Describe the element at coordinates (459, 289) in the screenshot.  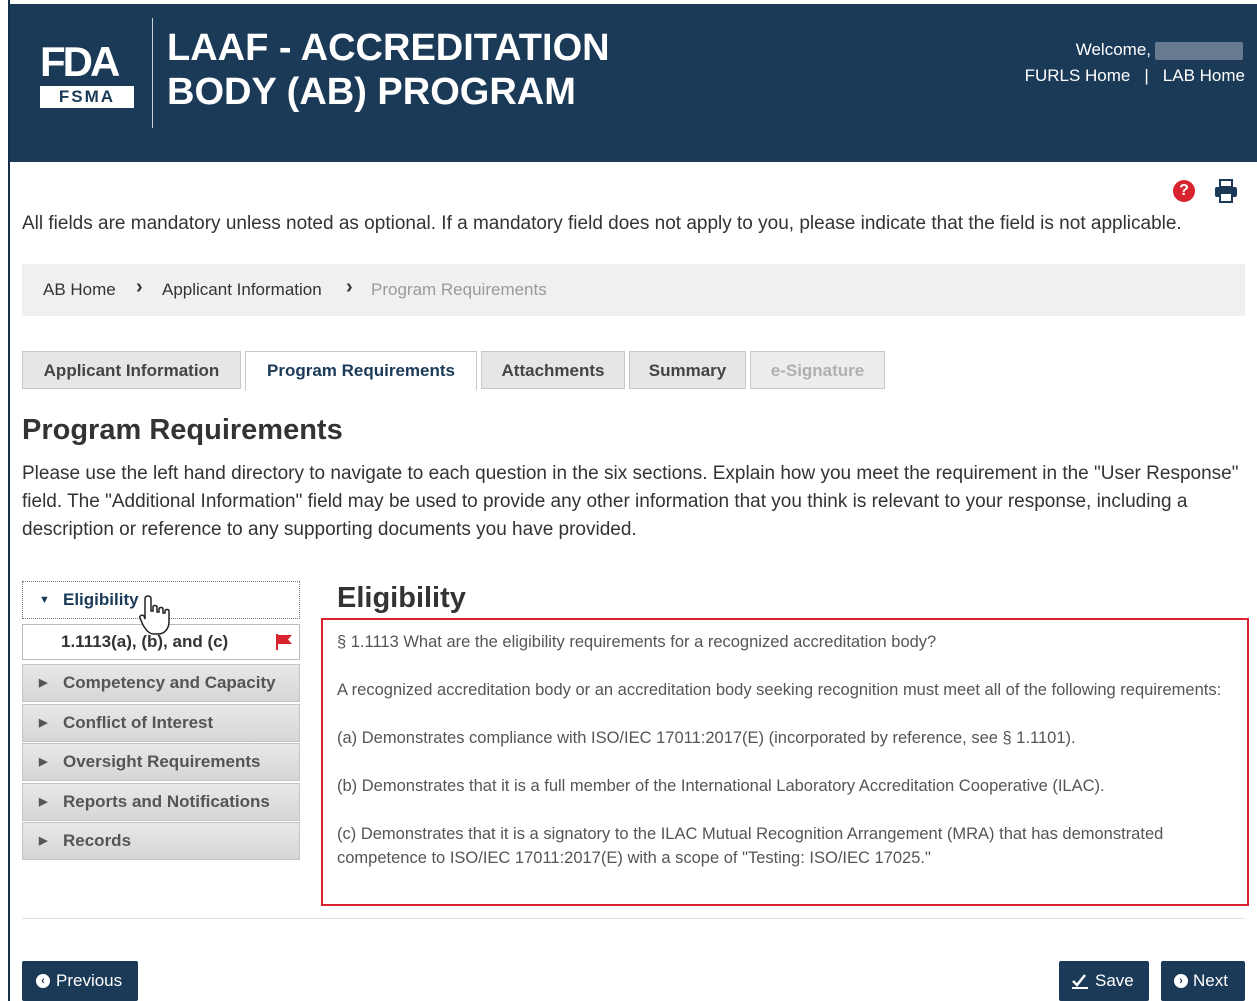
I see `breadcrumb-current: Program Requirements` at that location.